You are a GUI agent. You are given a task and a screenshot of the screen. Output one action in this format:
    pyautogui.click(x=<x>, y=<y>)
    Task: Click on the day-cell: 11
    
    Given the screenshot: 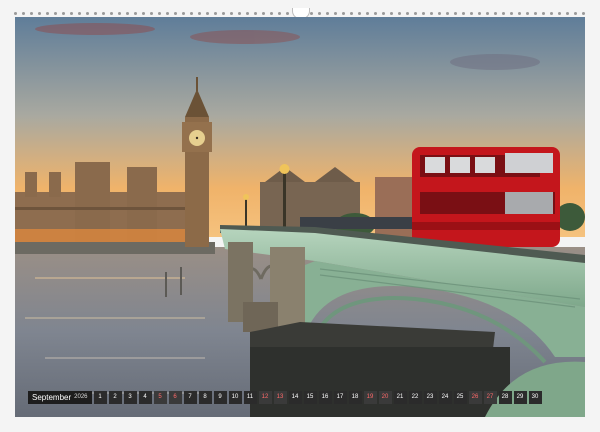 What is the action you would take?
    pyautogui.click(x=250, y=397)
    